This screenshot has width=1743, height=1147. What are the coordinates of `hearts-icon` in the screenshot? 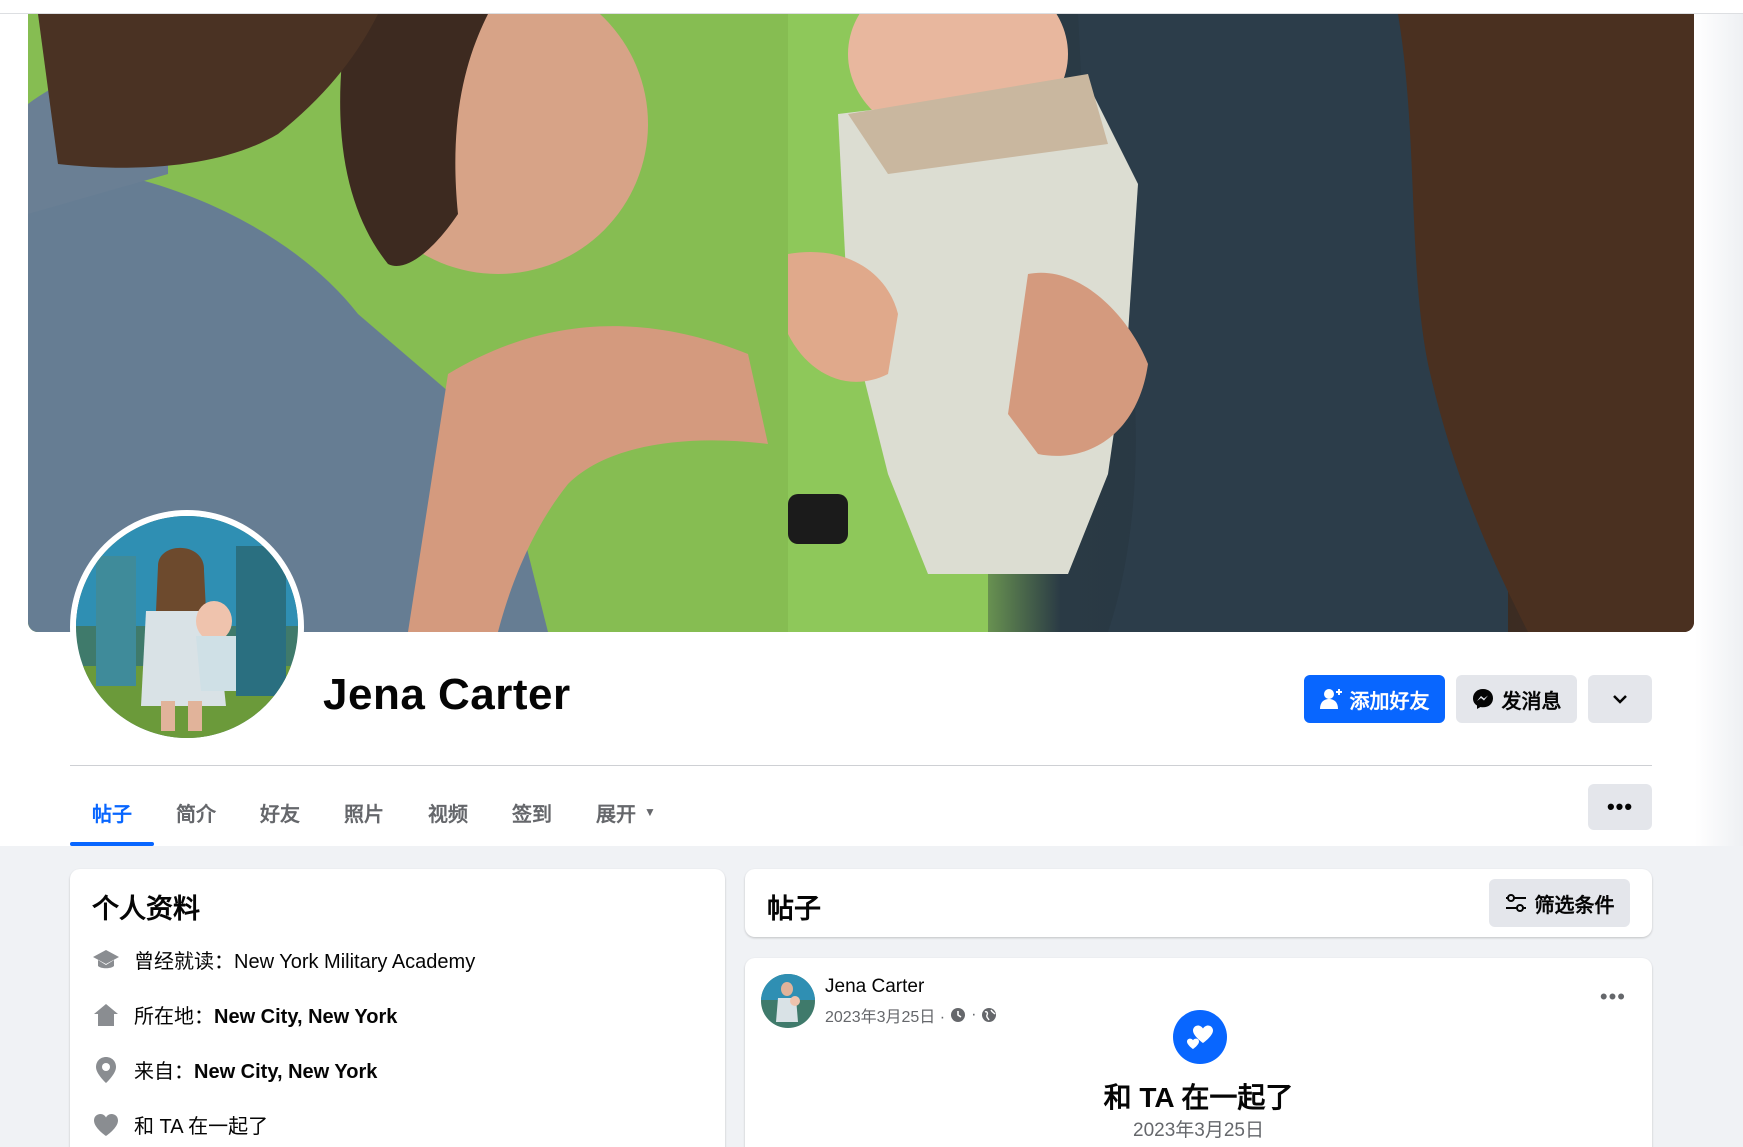 It's located at (1200, 1037).